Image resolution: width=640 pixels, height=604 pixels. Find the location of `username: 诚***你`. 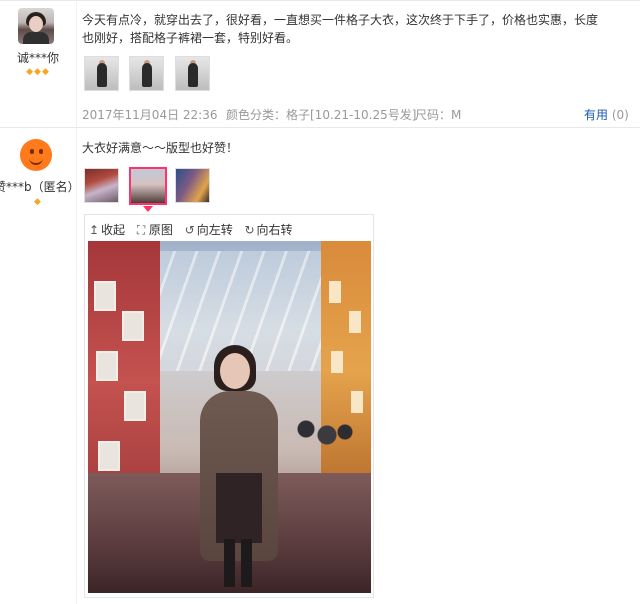

username: 诚***你 is located at coordinates (38, 57).